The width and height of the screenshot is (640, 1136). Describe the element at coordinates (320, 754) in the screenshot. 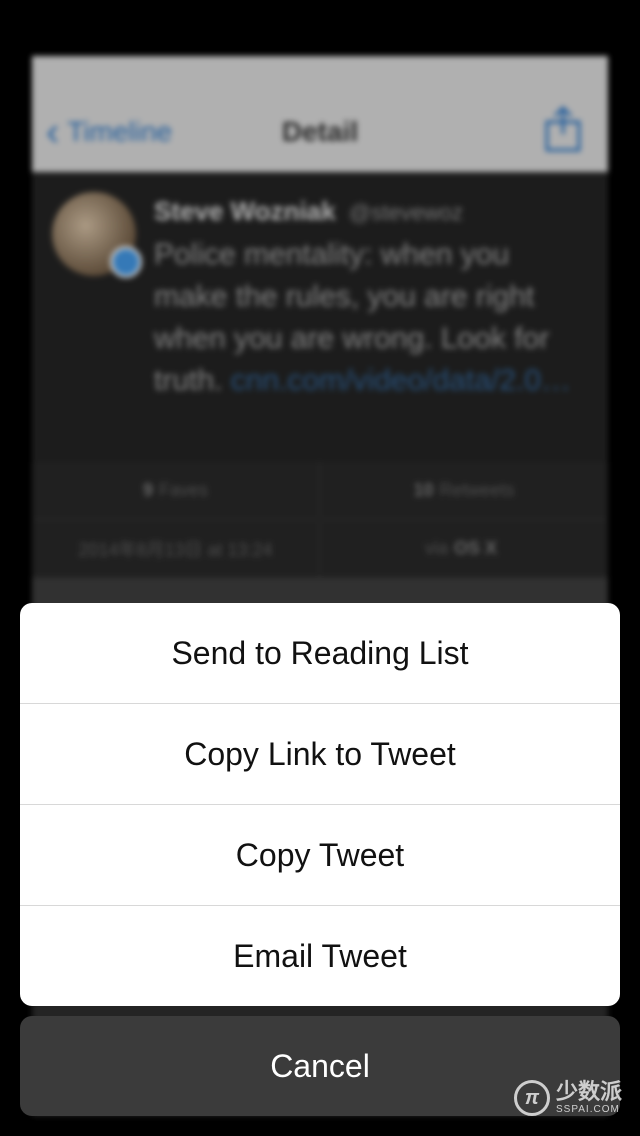

I see `copy-link-to-tweet-button: Copy Link to Tweet` at that location.